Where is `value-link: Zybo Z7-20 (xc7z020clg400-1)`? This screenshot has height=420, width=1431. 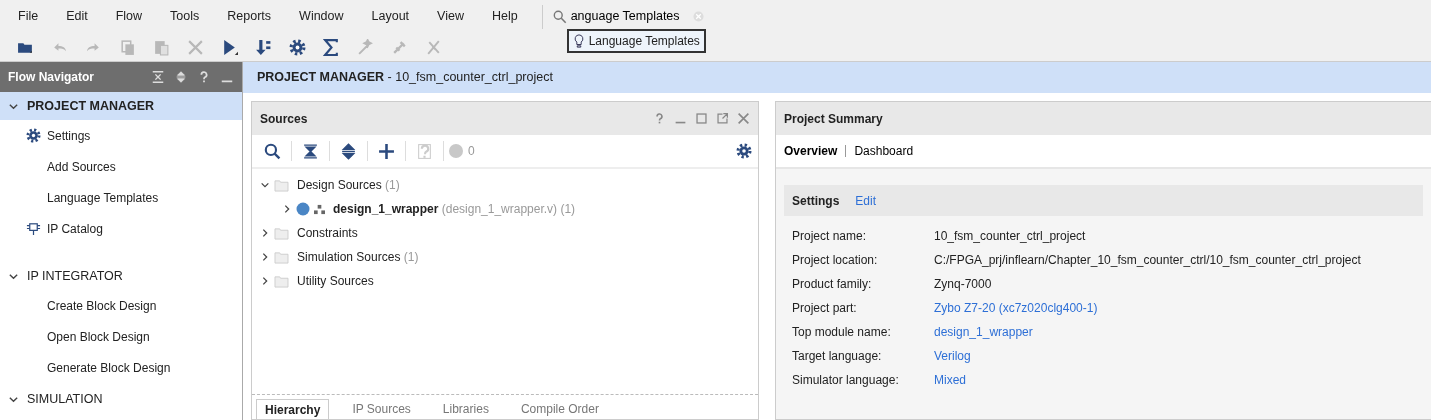
value-link: Zybo Z7-20 (xc7z020clg400-1) is located at coordinates (1016, 308).